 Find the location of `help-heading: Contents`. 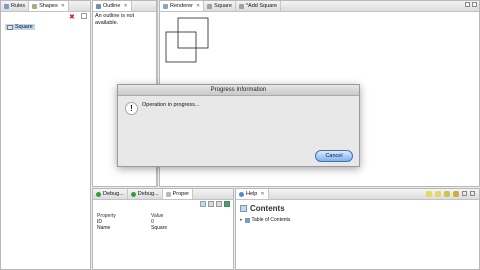

help-heading: Contents is located at coordinates (267, 208).